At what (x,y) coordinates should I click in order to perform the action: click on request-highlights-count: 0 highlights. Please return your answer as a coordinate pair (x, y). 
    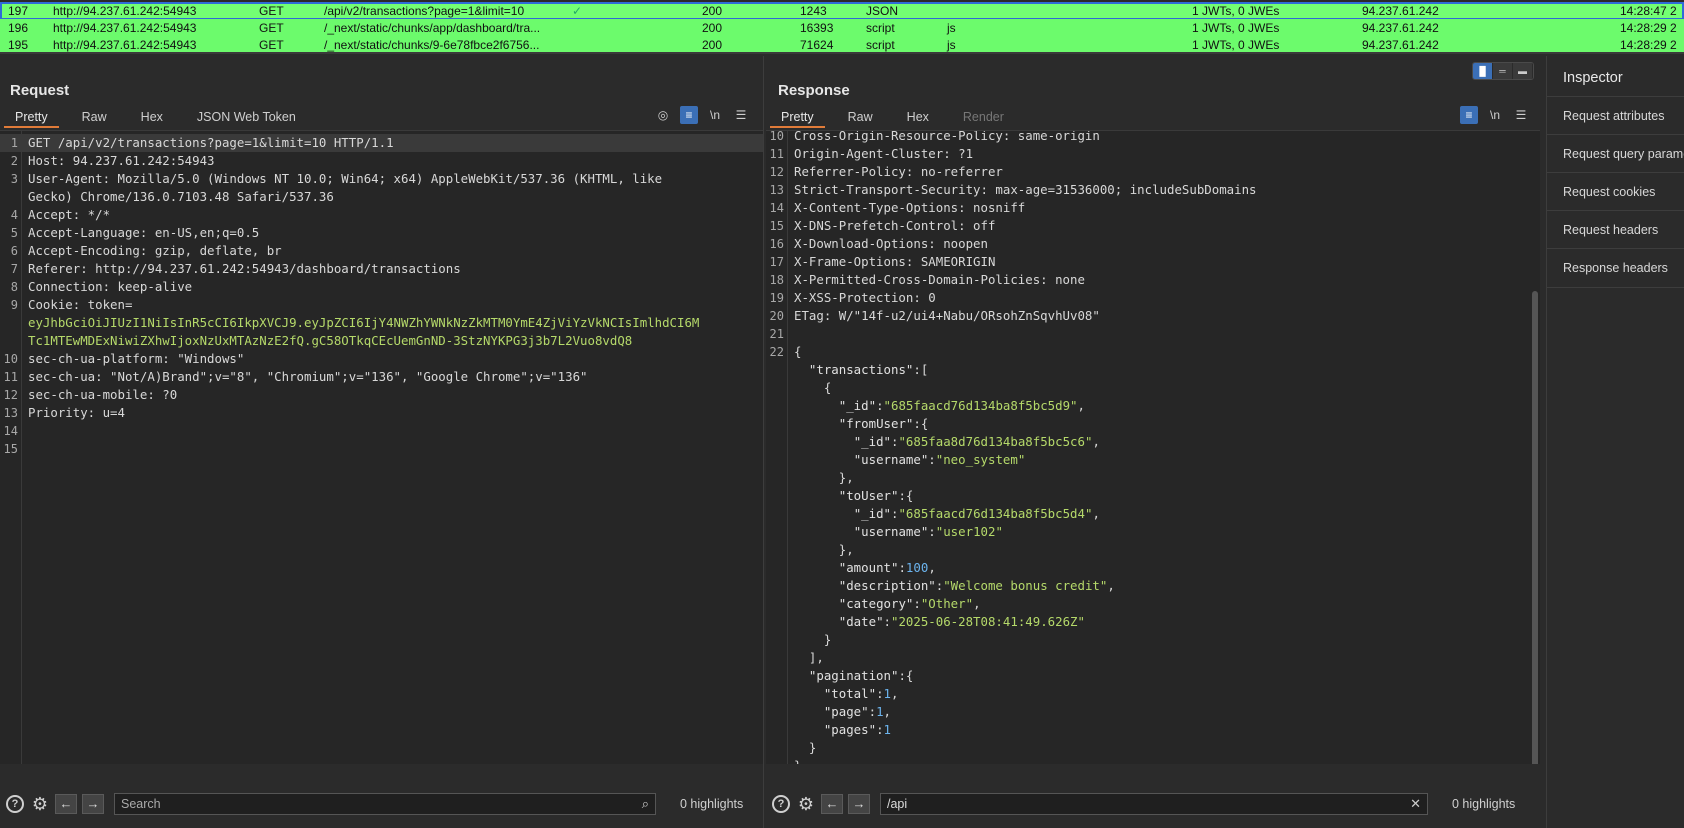
    Looking at the image, I should click on (712, 804).